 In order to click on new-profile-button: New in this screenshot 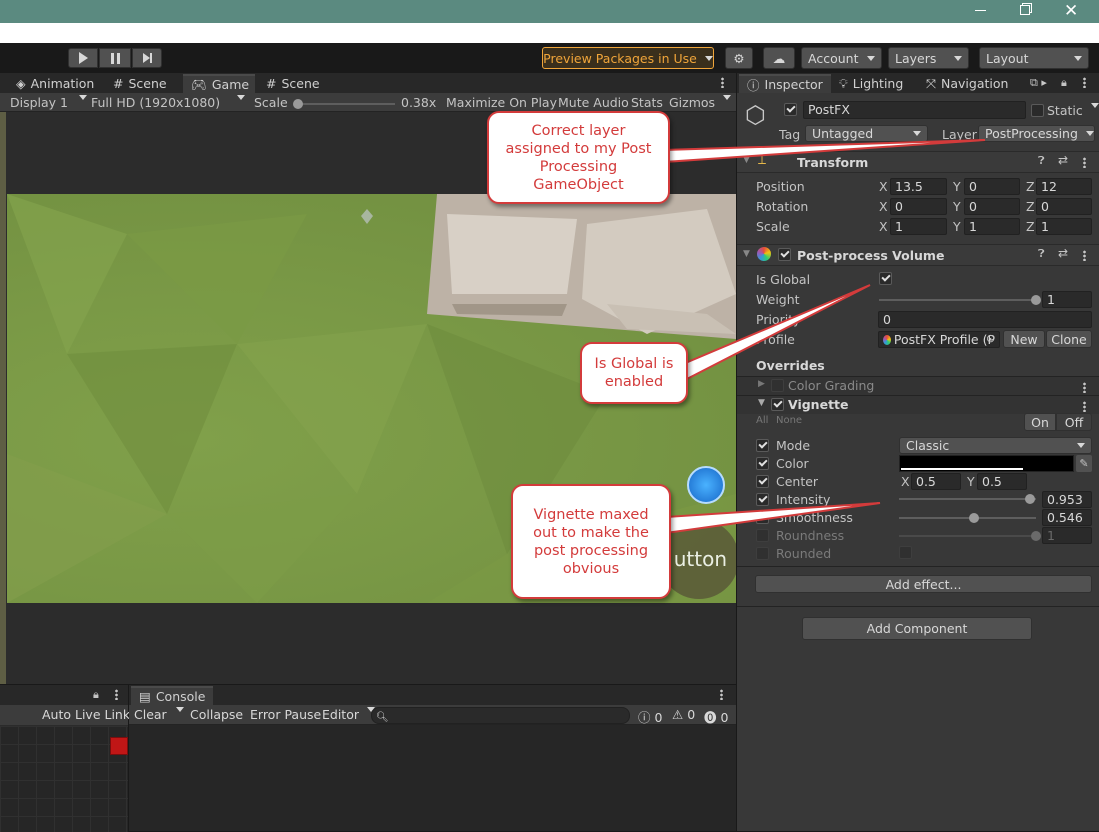, I will do `click(1024, 339)`.